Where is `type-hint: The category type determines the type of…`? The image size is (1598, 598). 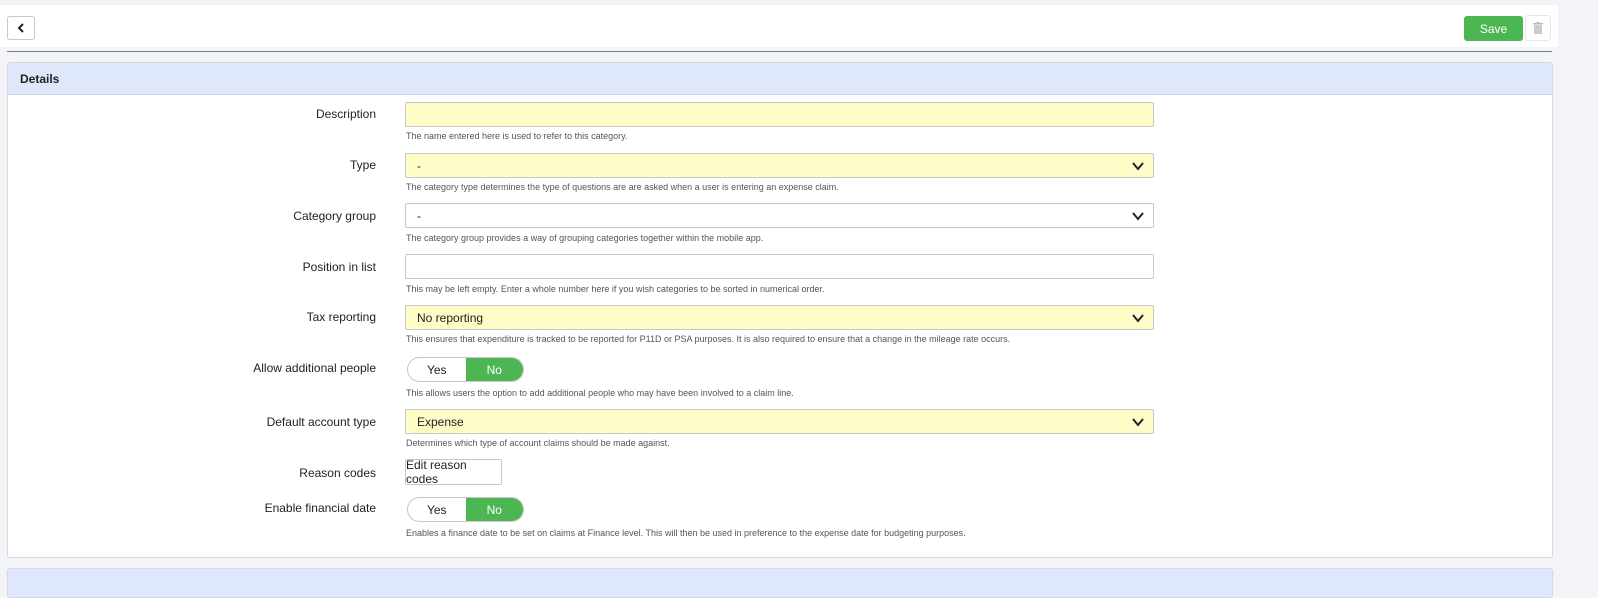 type-hint: The category type determines the type of… is located at coordinates (622, 187).